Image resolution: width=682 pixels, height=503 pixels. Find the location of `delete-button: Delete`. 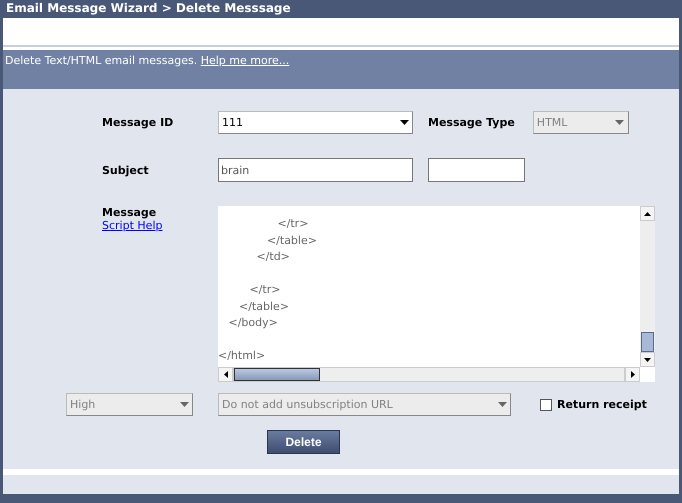

delete-button: Delete is located at coordinates (303, 442).